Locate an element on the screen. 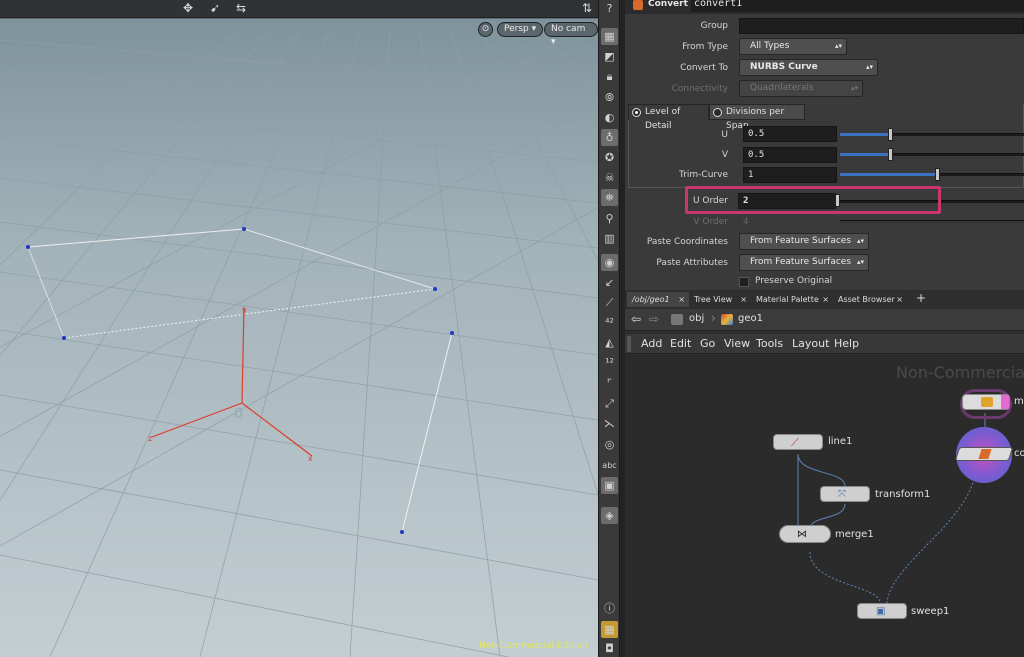  u-slider-knob is located at coordinates (890, 134).